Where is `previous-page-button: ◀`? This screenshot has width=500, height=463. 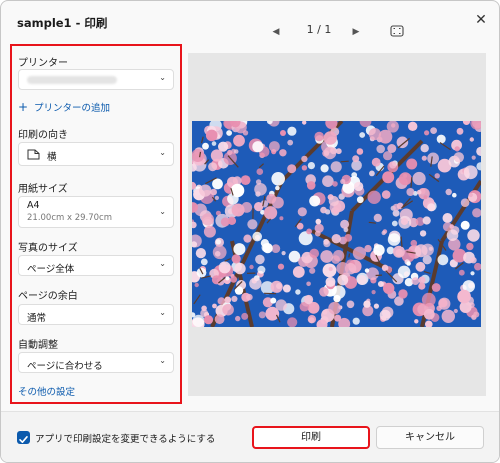
previous-page-button: ◀ is located at coordinates (276, 31).